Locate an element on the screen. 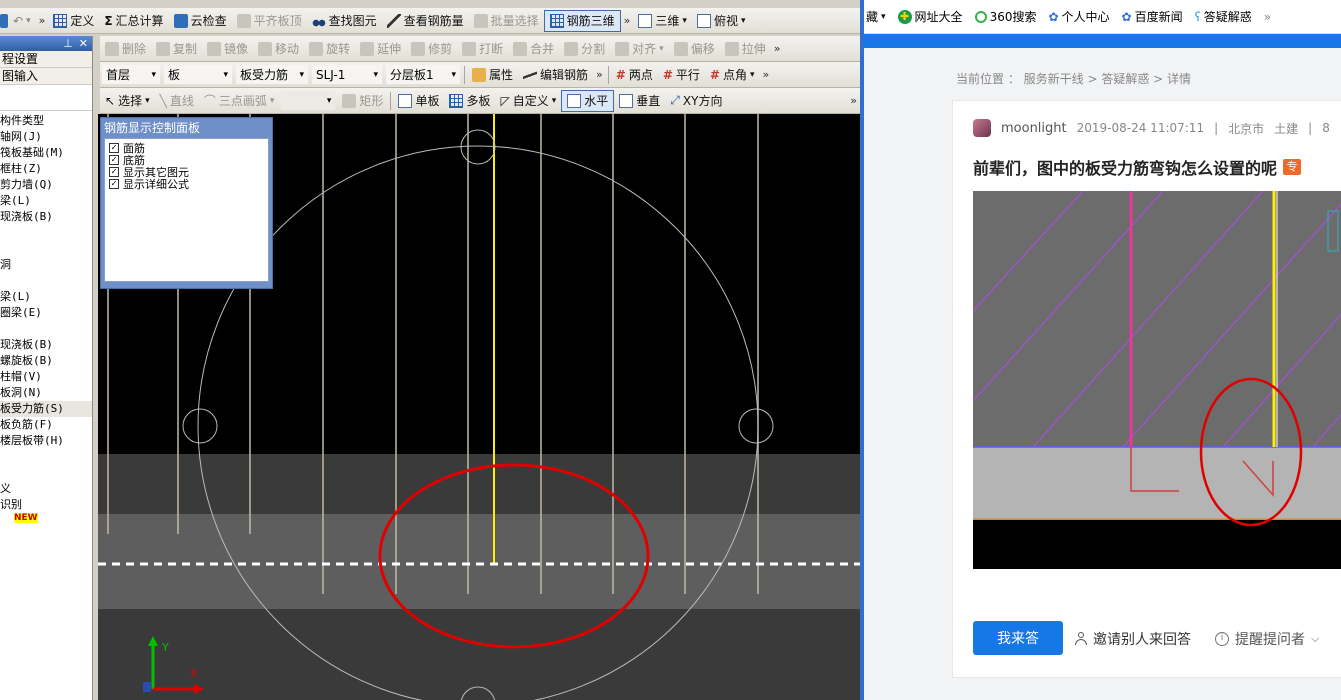 The width and height of the screenshot is (1341, 700). nav-handle-right is located at coordinates (756, 426).